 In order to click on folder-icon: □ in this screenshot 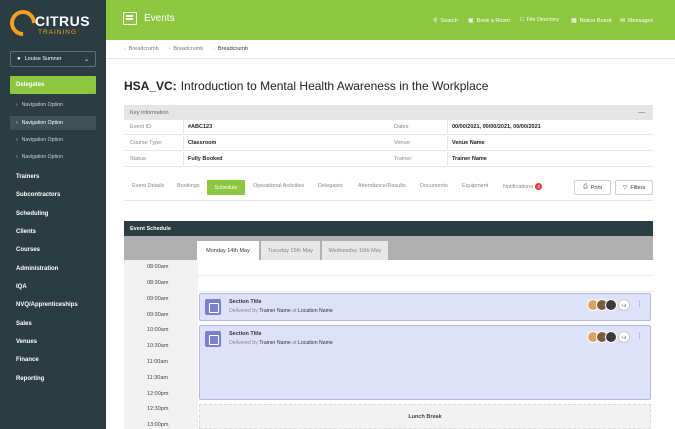, I will do `click(522, 20)`.